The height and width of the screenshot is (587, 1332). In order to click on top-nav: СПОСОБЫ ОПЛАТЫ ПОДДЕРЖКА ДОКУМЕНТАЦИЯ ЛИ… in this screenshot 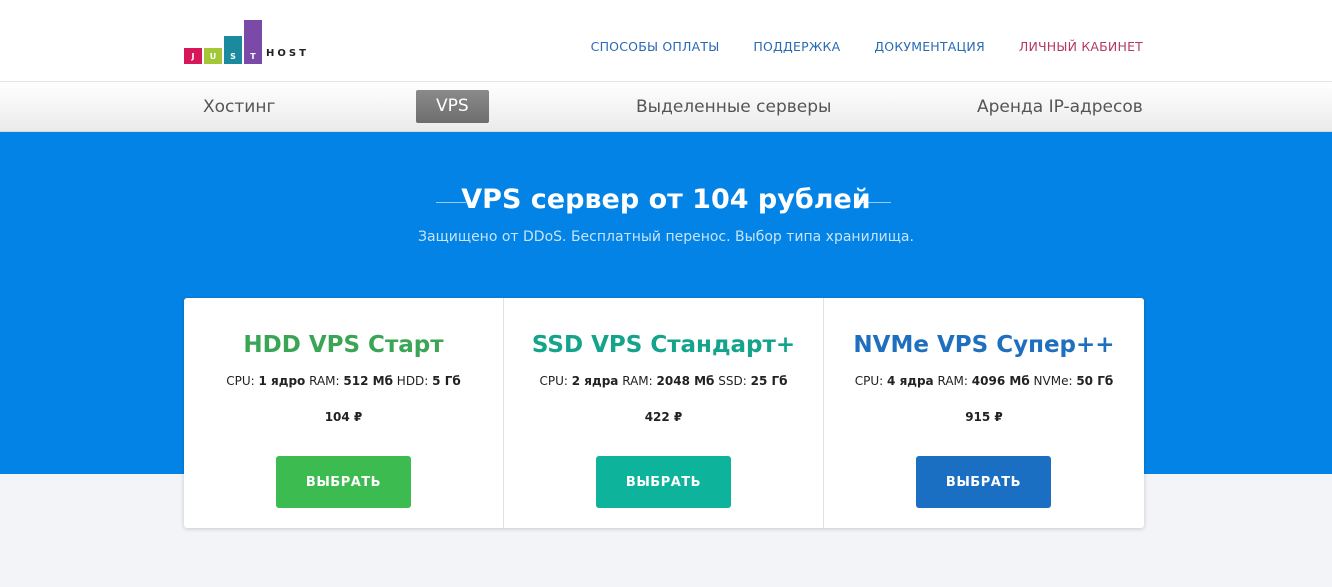, I will do `click(867, 46)`.